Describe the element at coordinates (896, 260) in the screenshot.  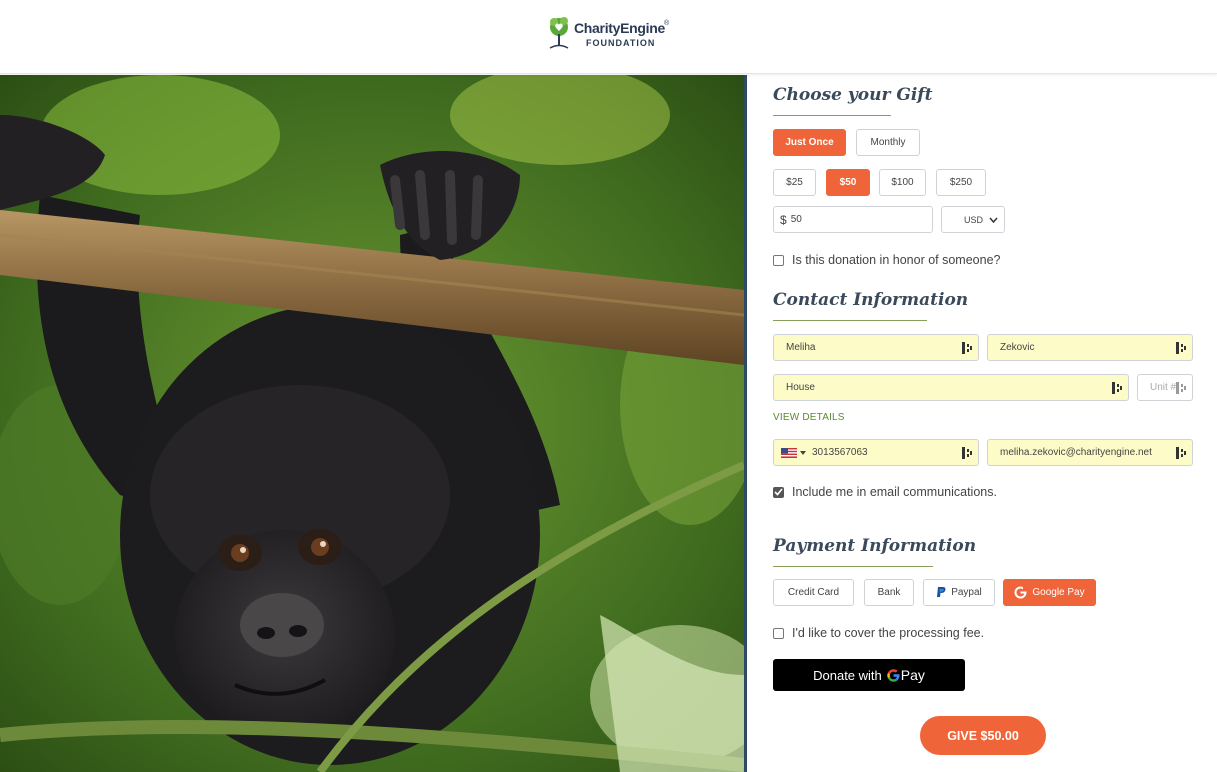
I see `honor-label: Is this donation in honor of someone?` at that location.